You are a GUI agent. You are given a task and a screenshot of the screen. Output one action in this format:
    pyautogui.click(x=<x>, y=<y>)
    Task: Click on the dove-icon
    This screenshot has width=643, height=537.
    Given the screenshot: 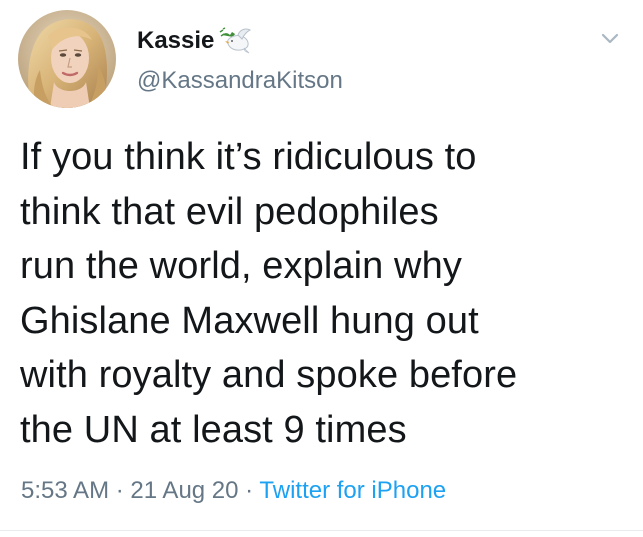 What is the action you would take?
    pyautogui.click(x=235, y=41)
    